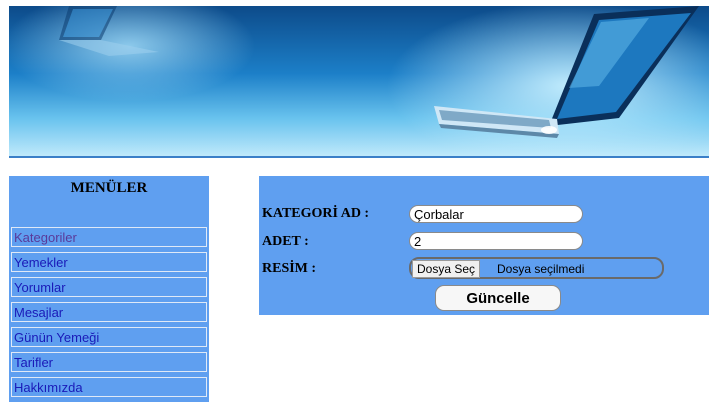 The height and width of the screenshot is (420, 716). What do you see at coordinates (109, 387) in the screenshot?
I see `sidebar-item-hakkimizda: Hakkımızda` at bounding box center [109, 387].